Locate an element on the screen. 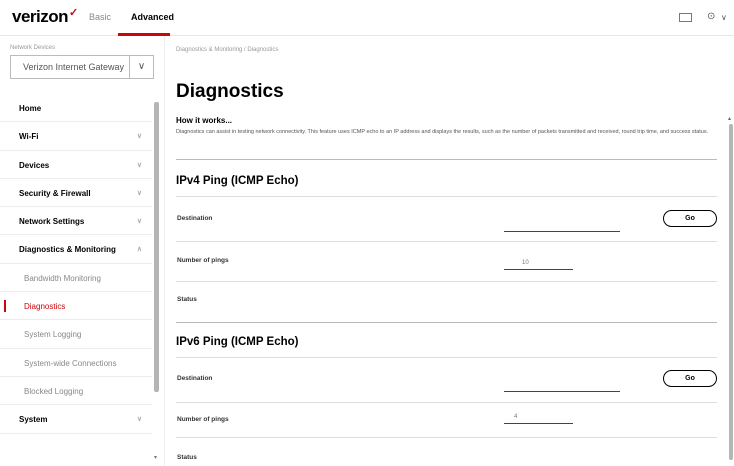 The image size is (734, 466). sidebar-item-bandwidth-monitoring: Bandwidth Monitoring is located at coordinates (76, 278).